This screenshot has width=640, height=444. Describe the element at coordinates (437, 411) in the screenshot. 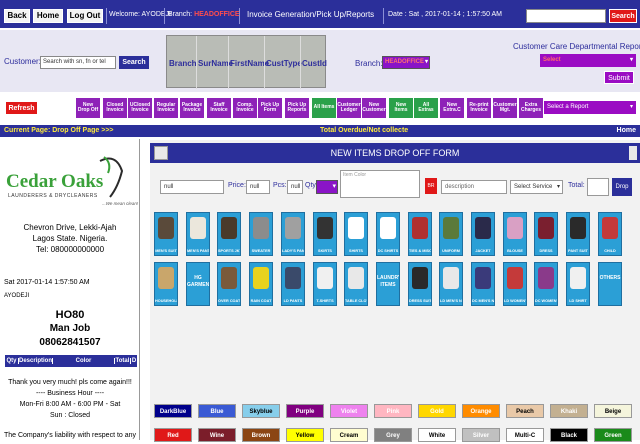

I see `color-button: Gold` at that location.